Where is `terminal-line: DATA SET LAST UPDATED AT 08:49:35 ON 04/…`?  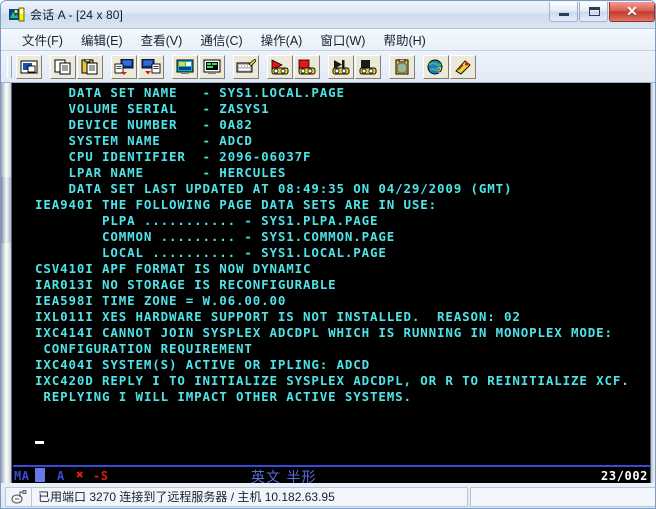
terminal-line: DATA SET LAST UPDATED AT 08:49:35 ON 04/… is located at coordinates (274, 188).